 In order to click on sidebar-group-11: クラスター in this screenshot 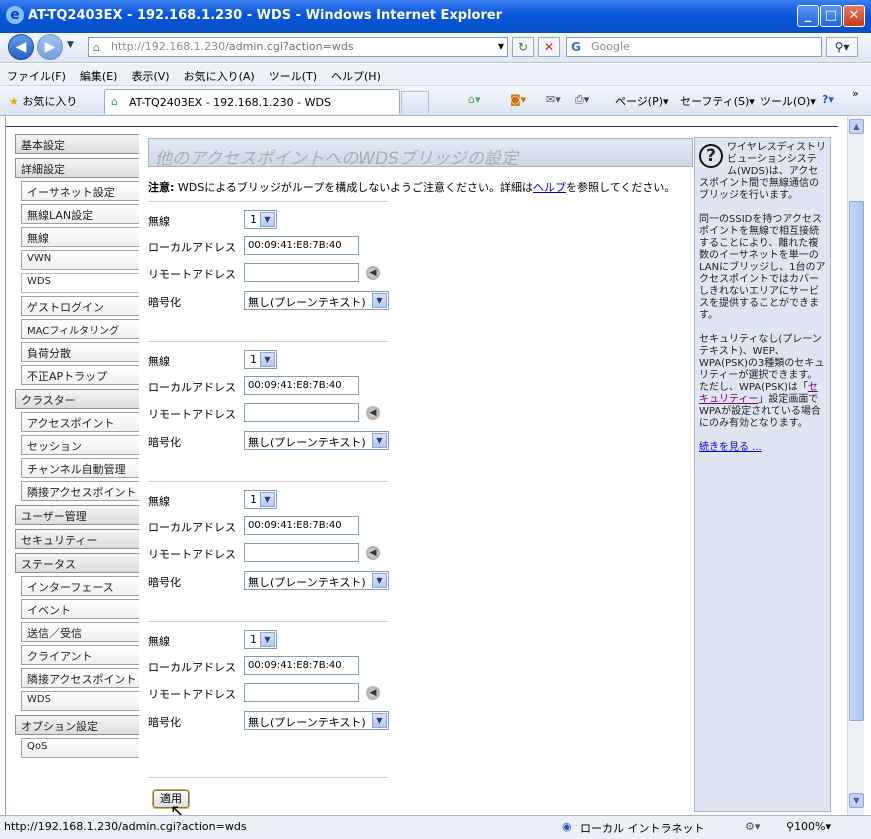, I will do `click(77, 399)`.